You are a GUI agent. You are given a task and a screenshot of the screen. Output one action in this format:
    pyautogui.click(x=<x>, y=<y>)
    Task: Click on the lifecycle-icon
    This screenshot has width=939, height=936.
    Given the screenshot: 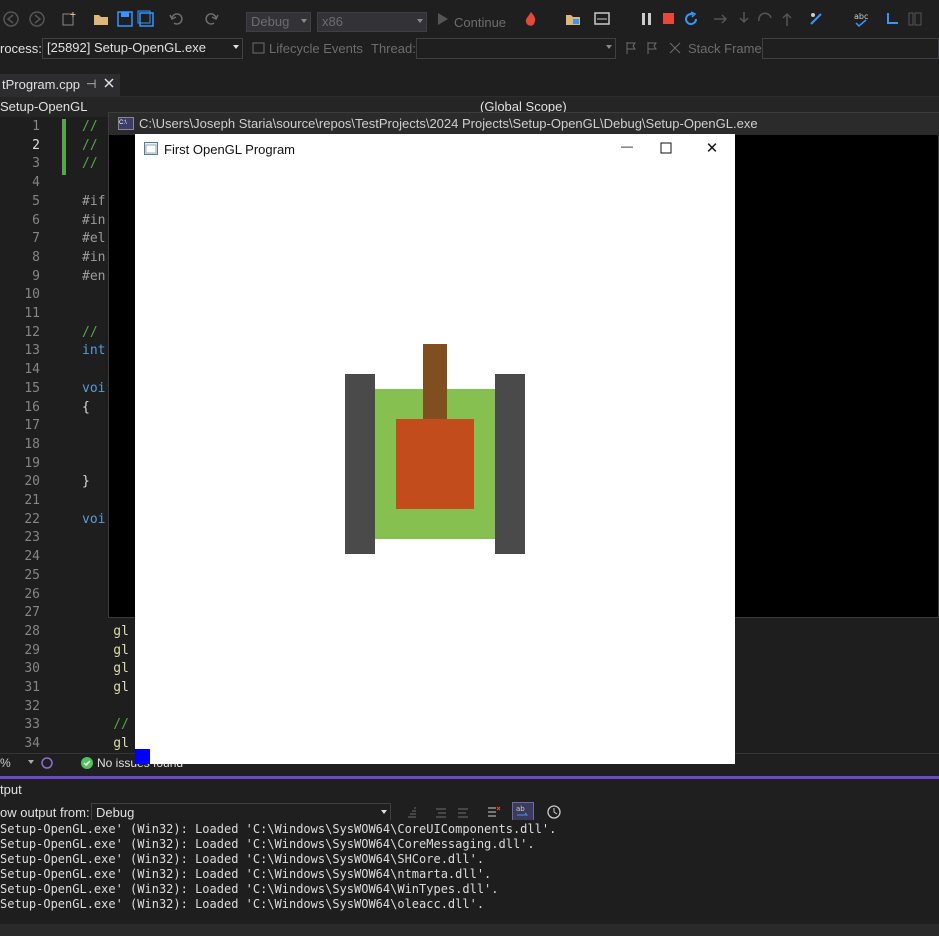 What is the action you would take?
    pyautogui.click(x=259, y=49)
    